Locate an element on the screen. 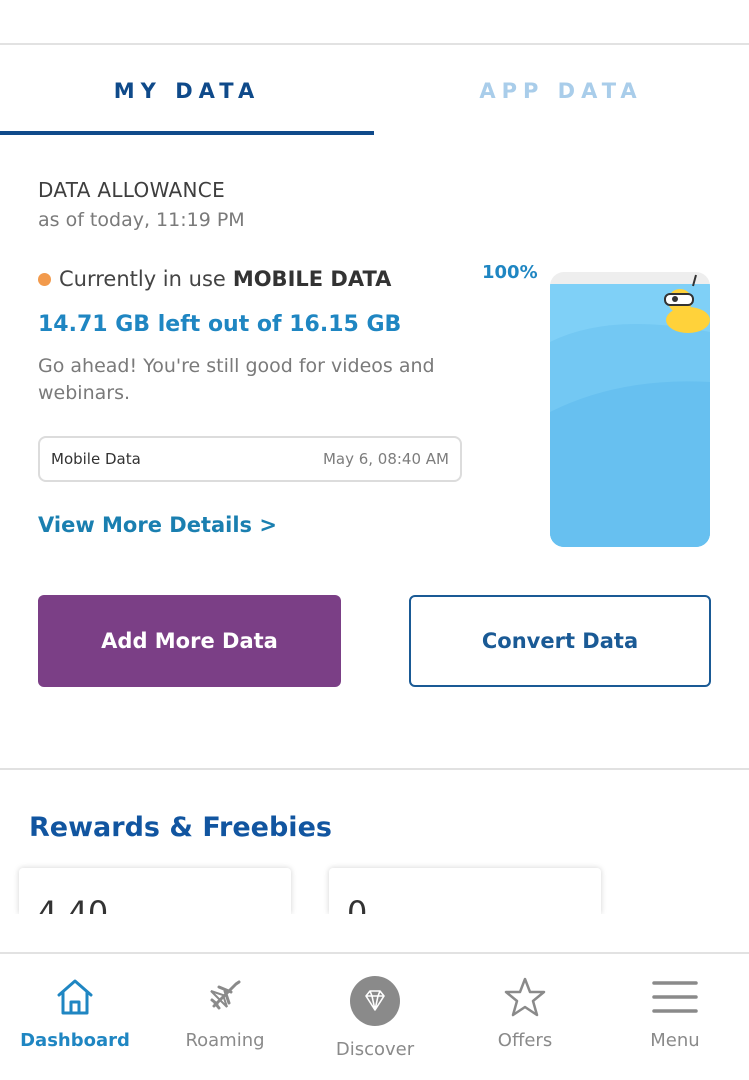  home-icon is located at coordinates (75, 997).